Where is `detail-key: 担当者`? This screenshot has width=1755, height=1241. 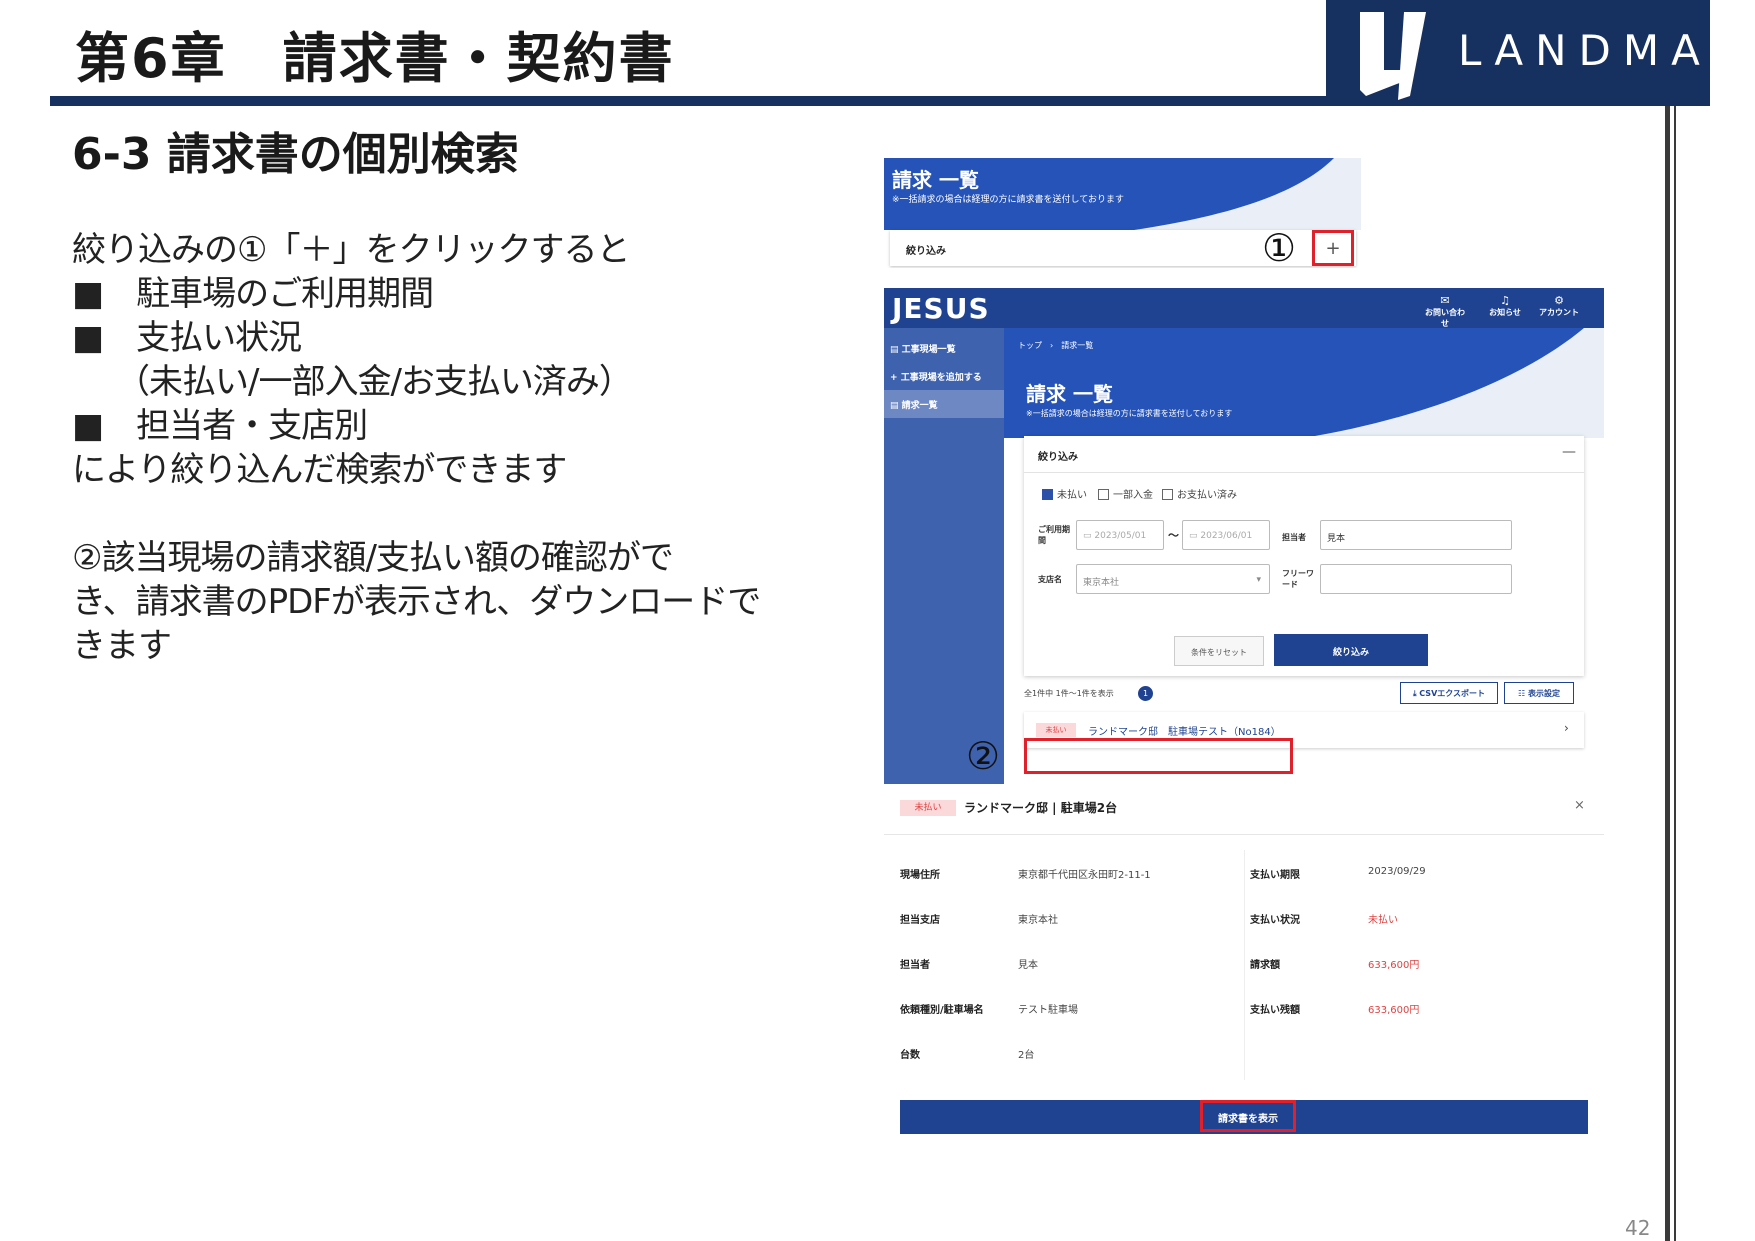
detail-key: 担当者 is located at coordinates (915, 965).